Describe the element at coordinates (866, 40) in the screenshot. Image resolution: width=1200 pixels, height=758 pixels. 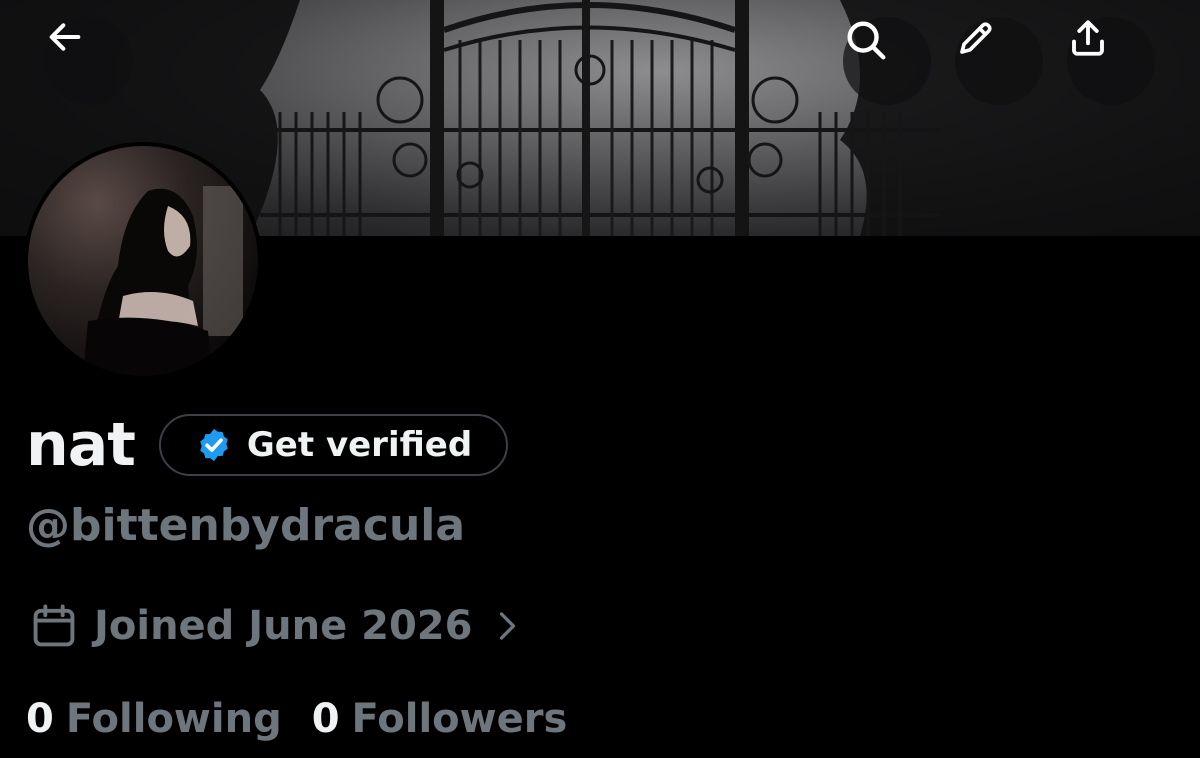
I see `search-icon` at that location.